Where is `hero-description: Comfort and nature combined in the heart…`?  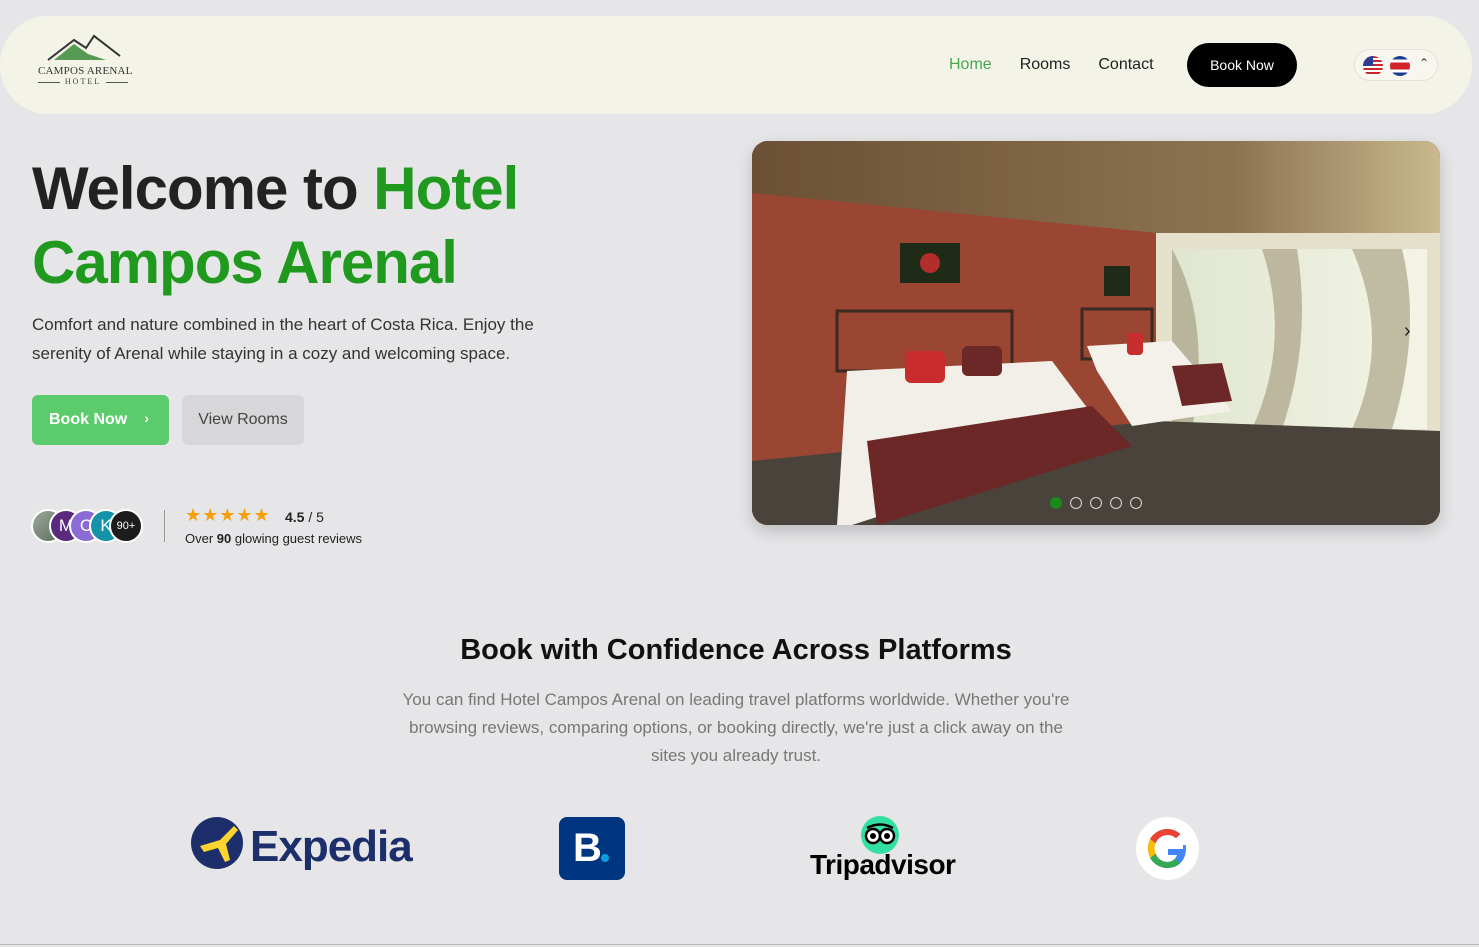 hero-description: Comfort and nature combined in the heart… is located at coordinates (283, 339).